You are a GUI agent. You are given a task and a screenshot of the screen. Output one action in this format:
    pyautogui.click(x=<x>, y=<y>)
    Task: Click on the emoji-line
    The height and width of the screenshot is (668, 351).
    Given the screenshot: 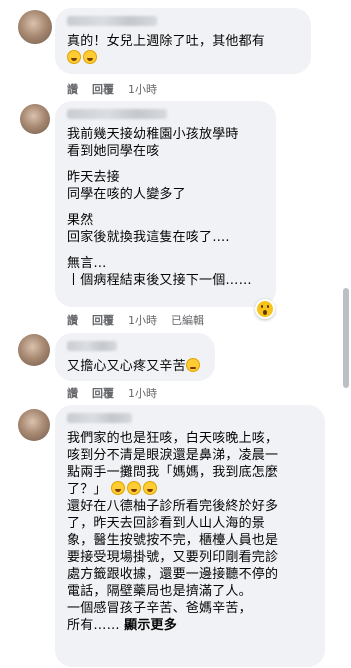 What is the action you would take?
    pyautogui.click(x=184, y=58)
    